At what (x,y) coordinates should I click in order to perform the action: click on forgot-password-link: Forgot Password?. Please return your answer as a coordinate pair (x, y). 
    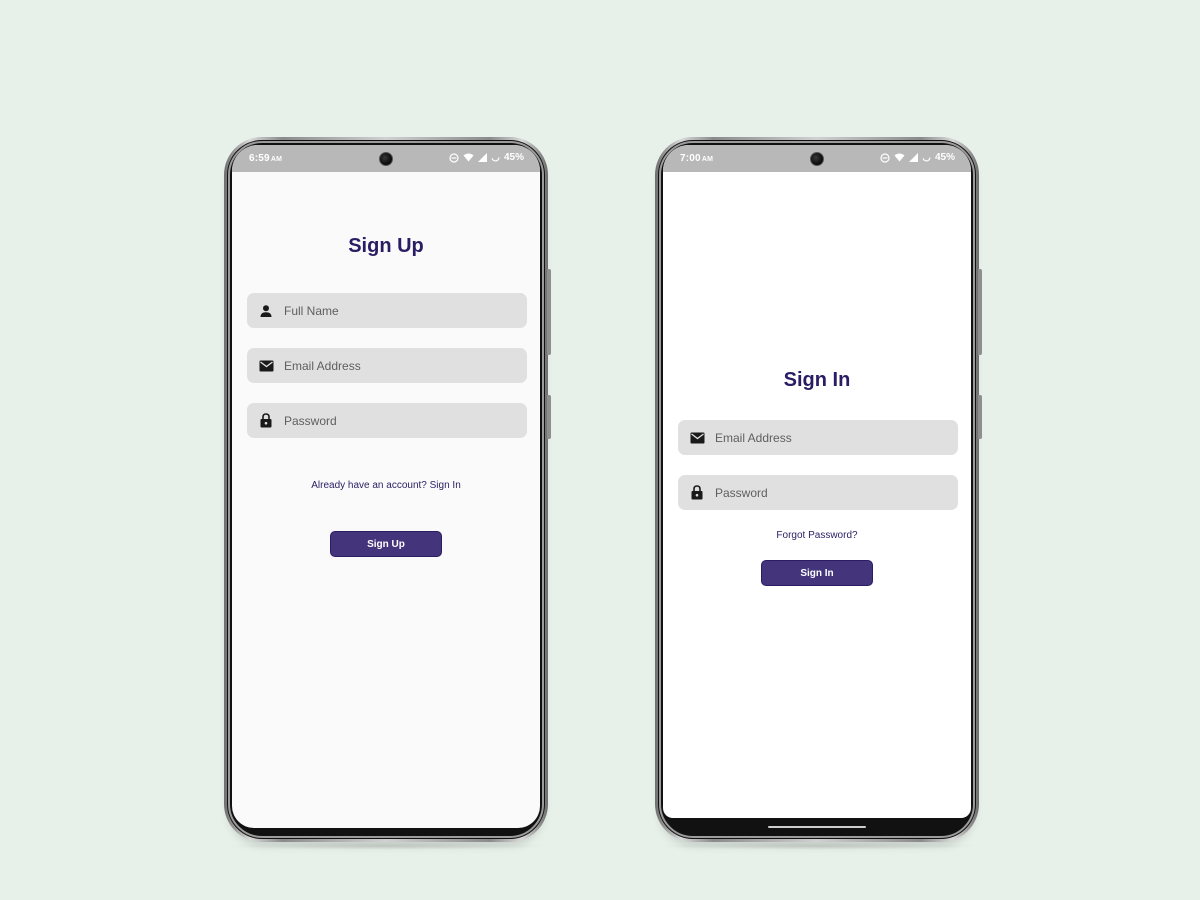
    Looking at the image, I should click on (817, 535).